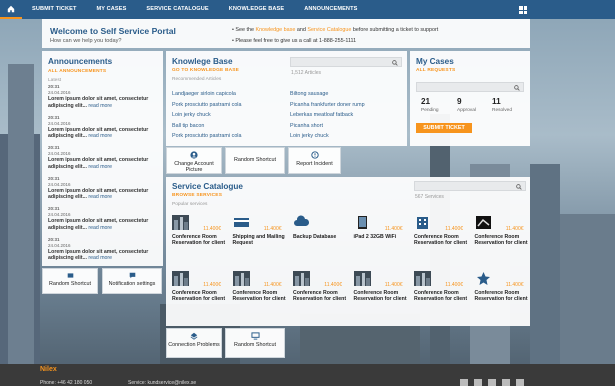  I want to click on notification-settings-tile: Notification settings, so click(132, 281).